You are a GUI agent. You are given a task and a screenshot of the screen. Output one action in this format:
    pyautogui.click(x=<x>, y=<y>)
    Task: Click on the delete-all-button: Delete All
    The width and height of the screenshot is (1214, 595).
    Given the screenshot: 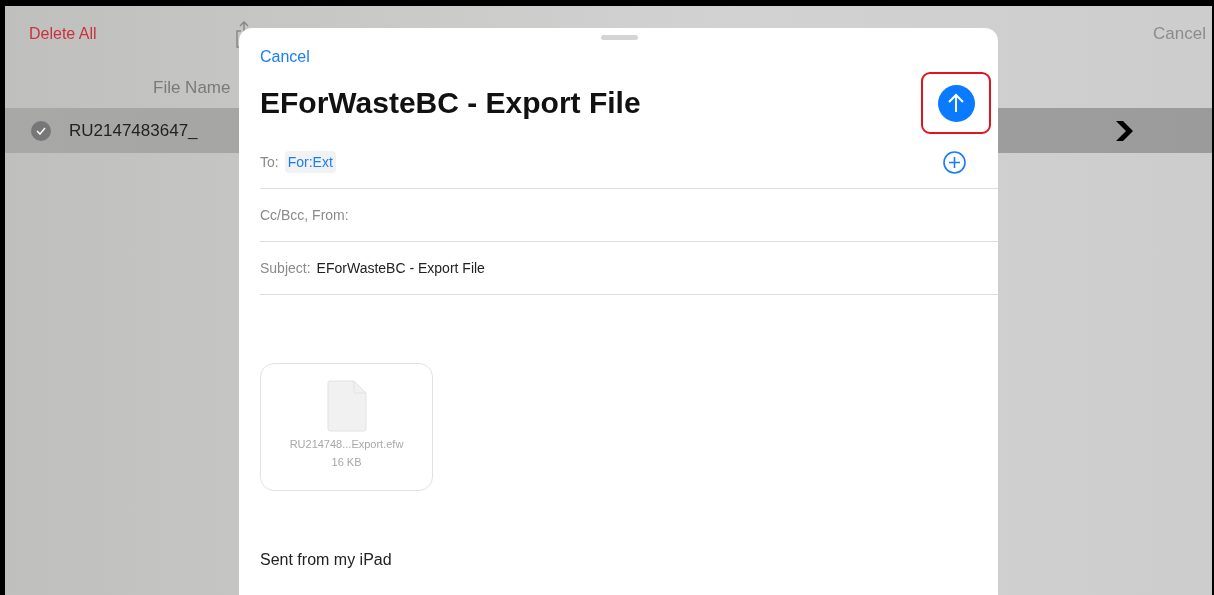 What is the action you would take?
    pyautogui.click(x=63, y=34)
    